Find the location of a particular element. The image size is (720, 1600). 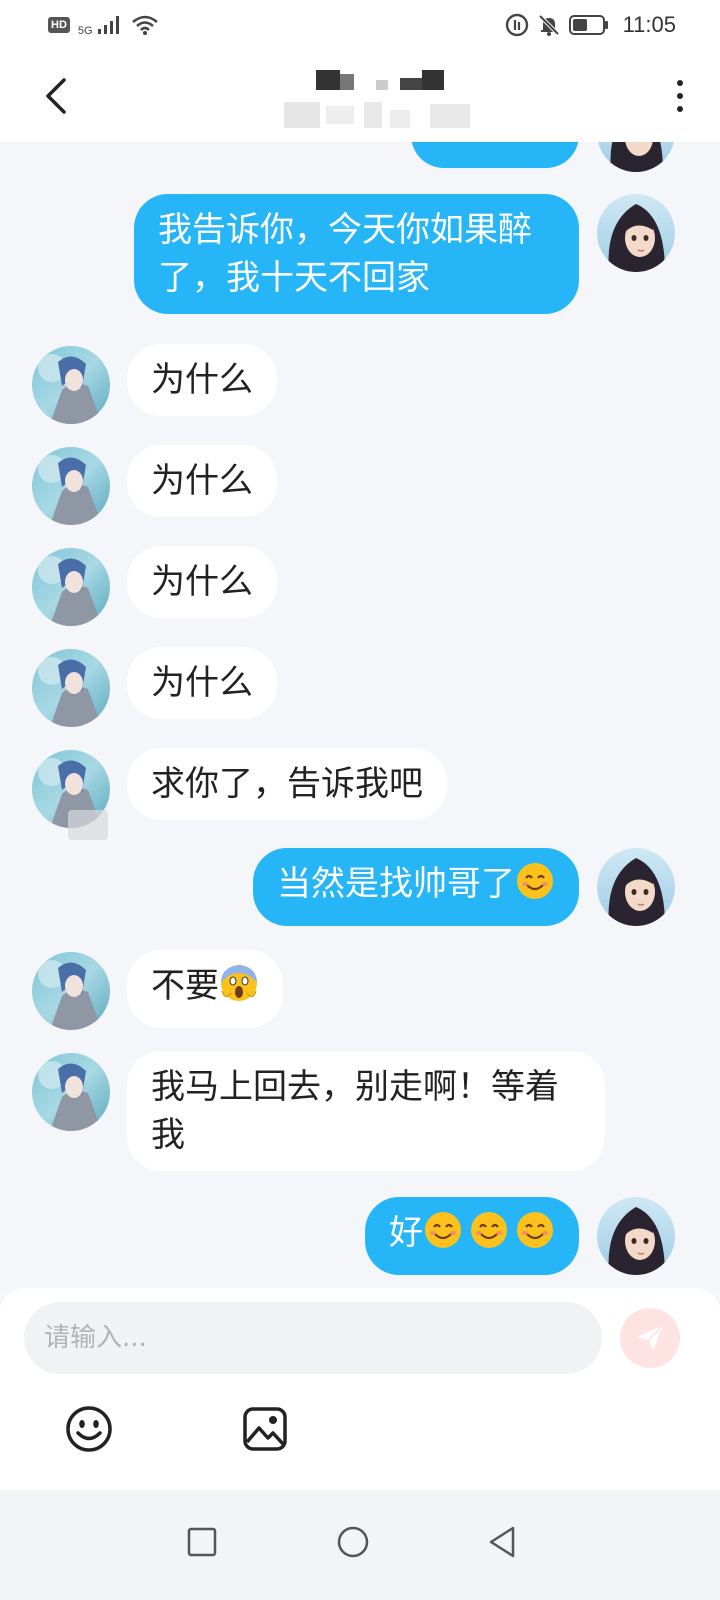

network-type-label: 5G is located at coordinates (85, 31).